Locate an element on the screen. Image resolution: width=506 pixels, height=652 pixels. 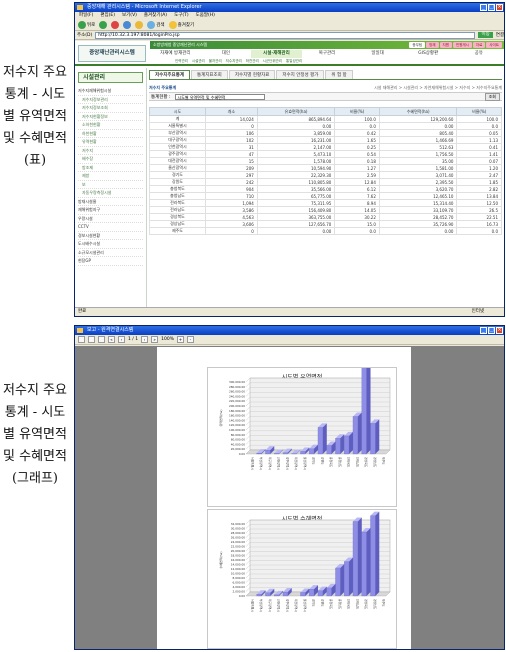
sidebar-item: 하천현황 is located at coordinates (110, 134).